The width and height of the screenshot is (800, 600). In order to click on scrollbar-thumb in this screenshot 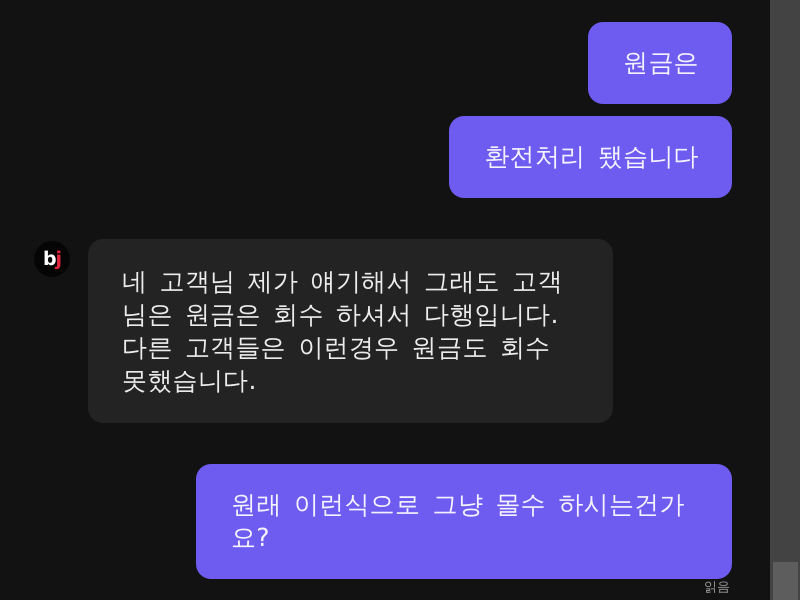, I will do `click(785, 581)`.